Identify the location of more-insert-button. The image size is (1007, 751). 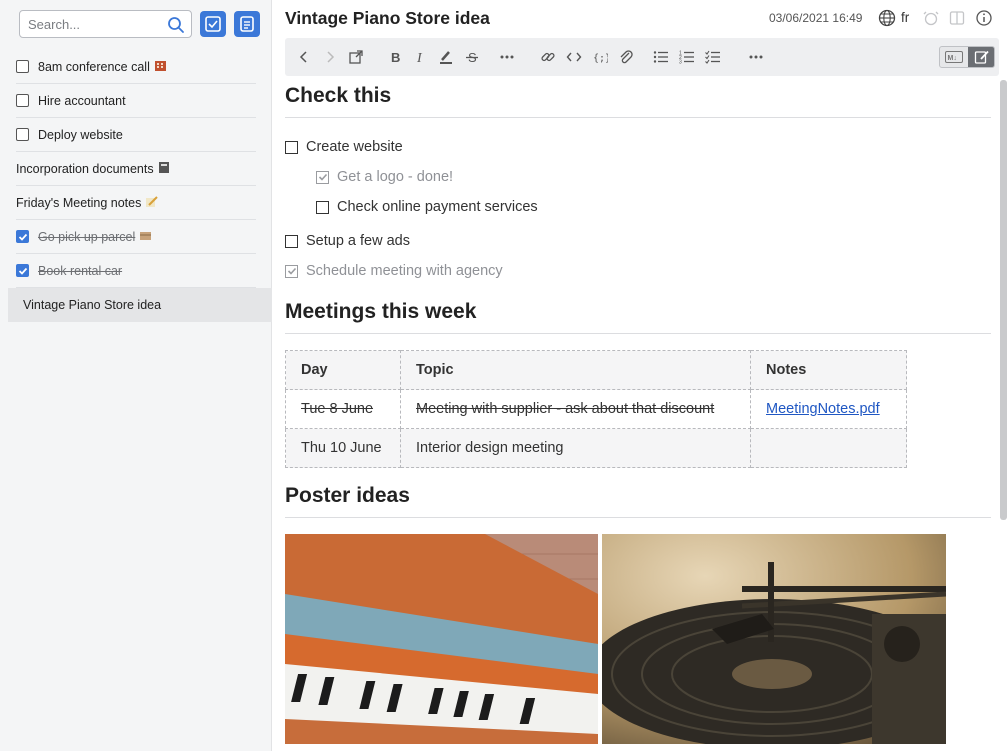
(756, 57).